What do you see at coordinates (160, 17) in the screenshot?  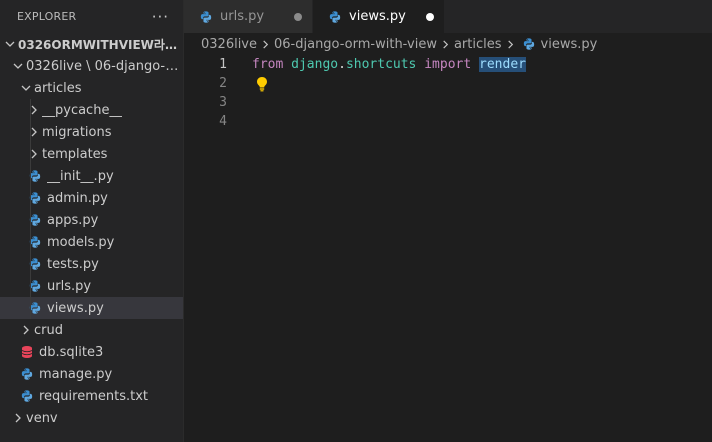 I see `more-actions-icon: ···` at bounding box center [160, 17].